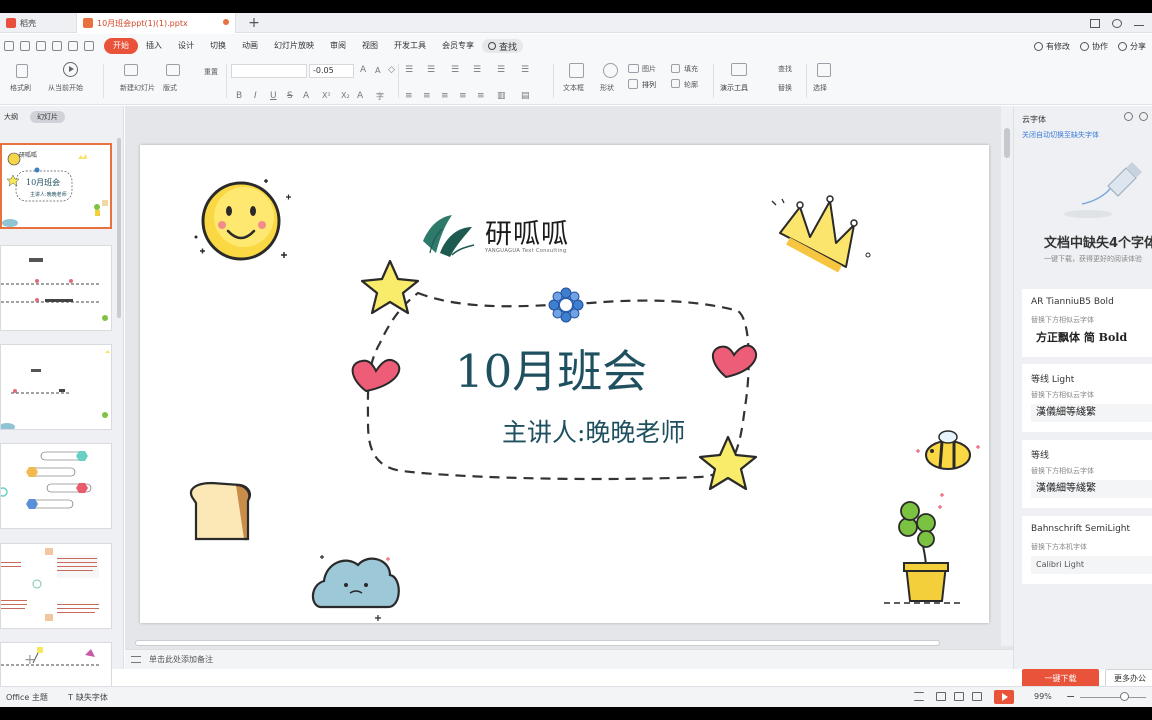  What do you see at coordinates (1004, 697) in the screenshot?
I see `slideshow-play-button` at bounding box center [1004, 697].